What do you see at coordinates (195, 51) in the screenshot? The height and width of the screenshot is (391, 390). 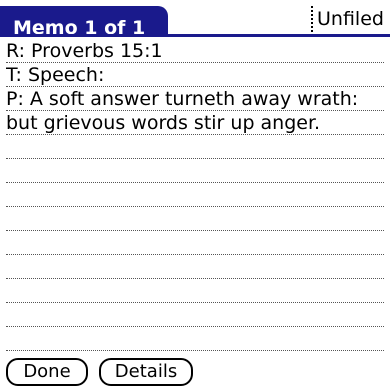 I see `memo-line: R: Proverbs 15:1` at bounding box center [195, 51].